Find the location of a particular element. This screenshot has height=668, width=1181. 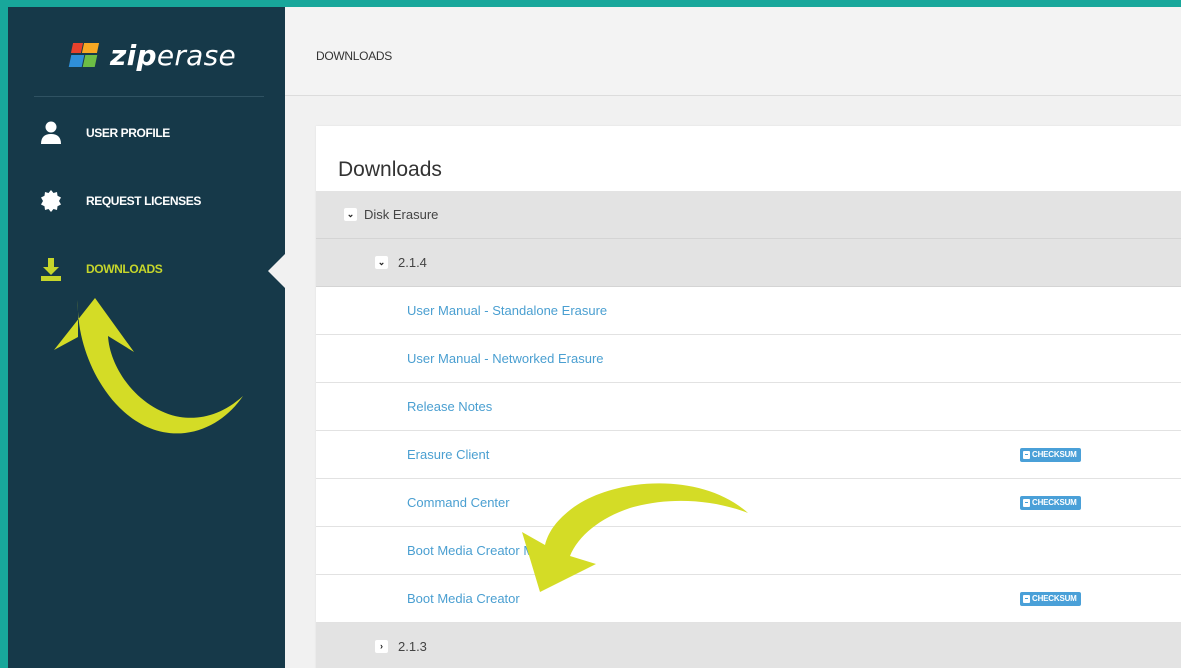

file-link: Release Notes is located at coordinates (449, 406).